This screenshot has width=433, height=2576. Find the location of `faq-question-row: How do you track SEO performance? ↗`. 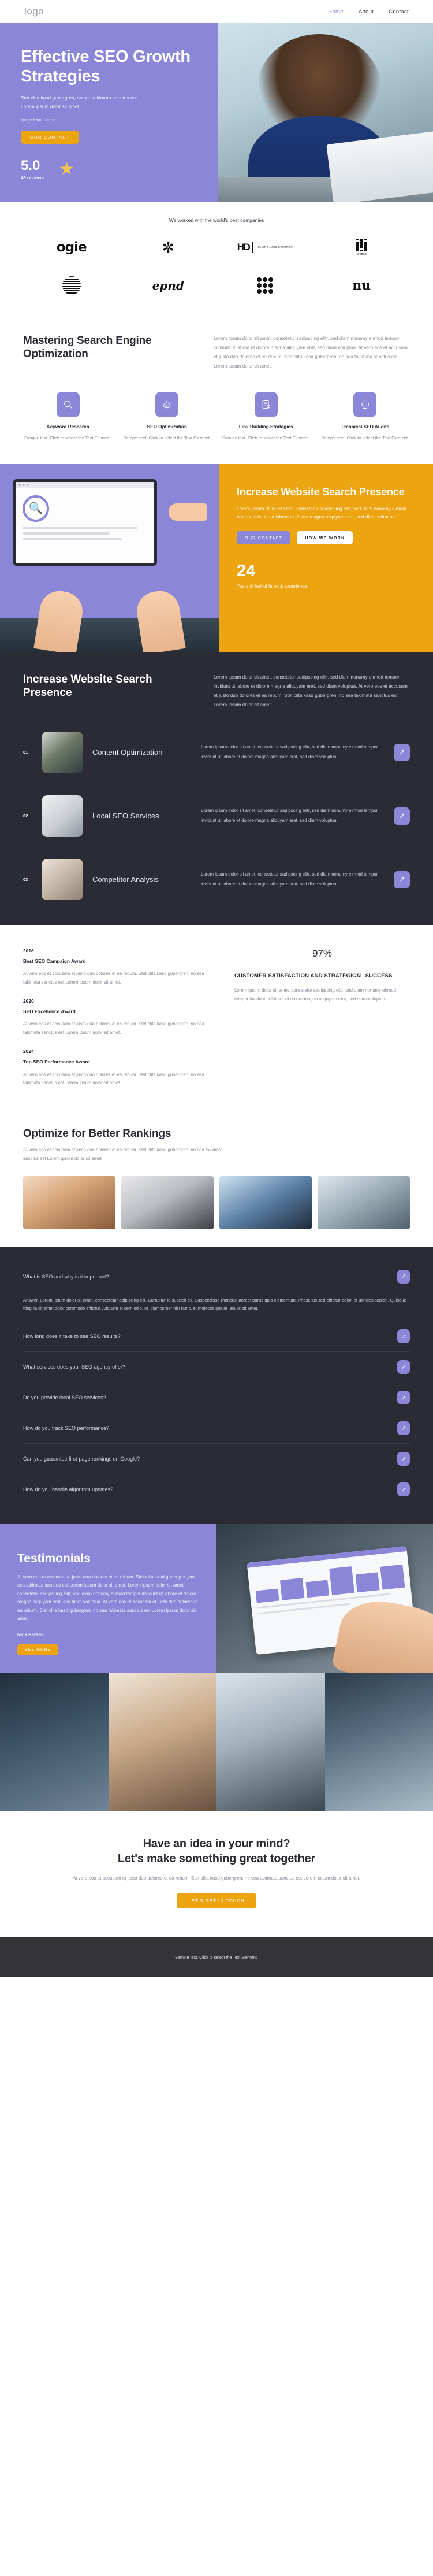

faq-question-row: How do you track SEO performance? ↗ is located at coordinates (216, 1428).